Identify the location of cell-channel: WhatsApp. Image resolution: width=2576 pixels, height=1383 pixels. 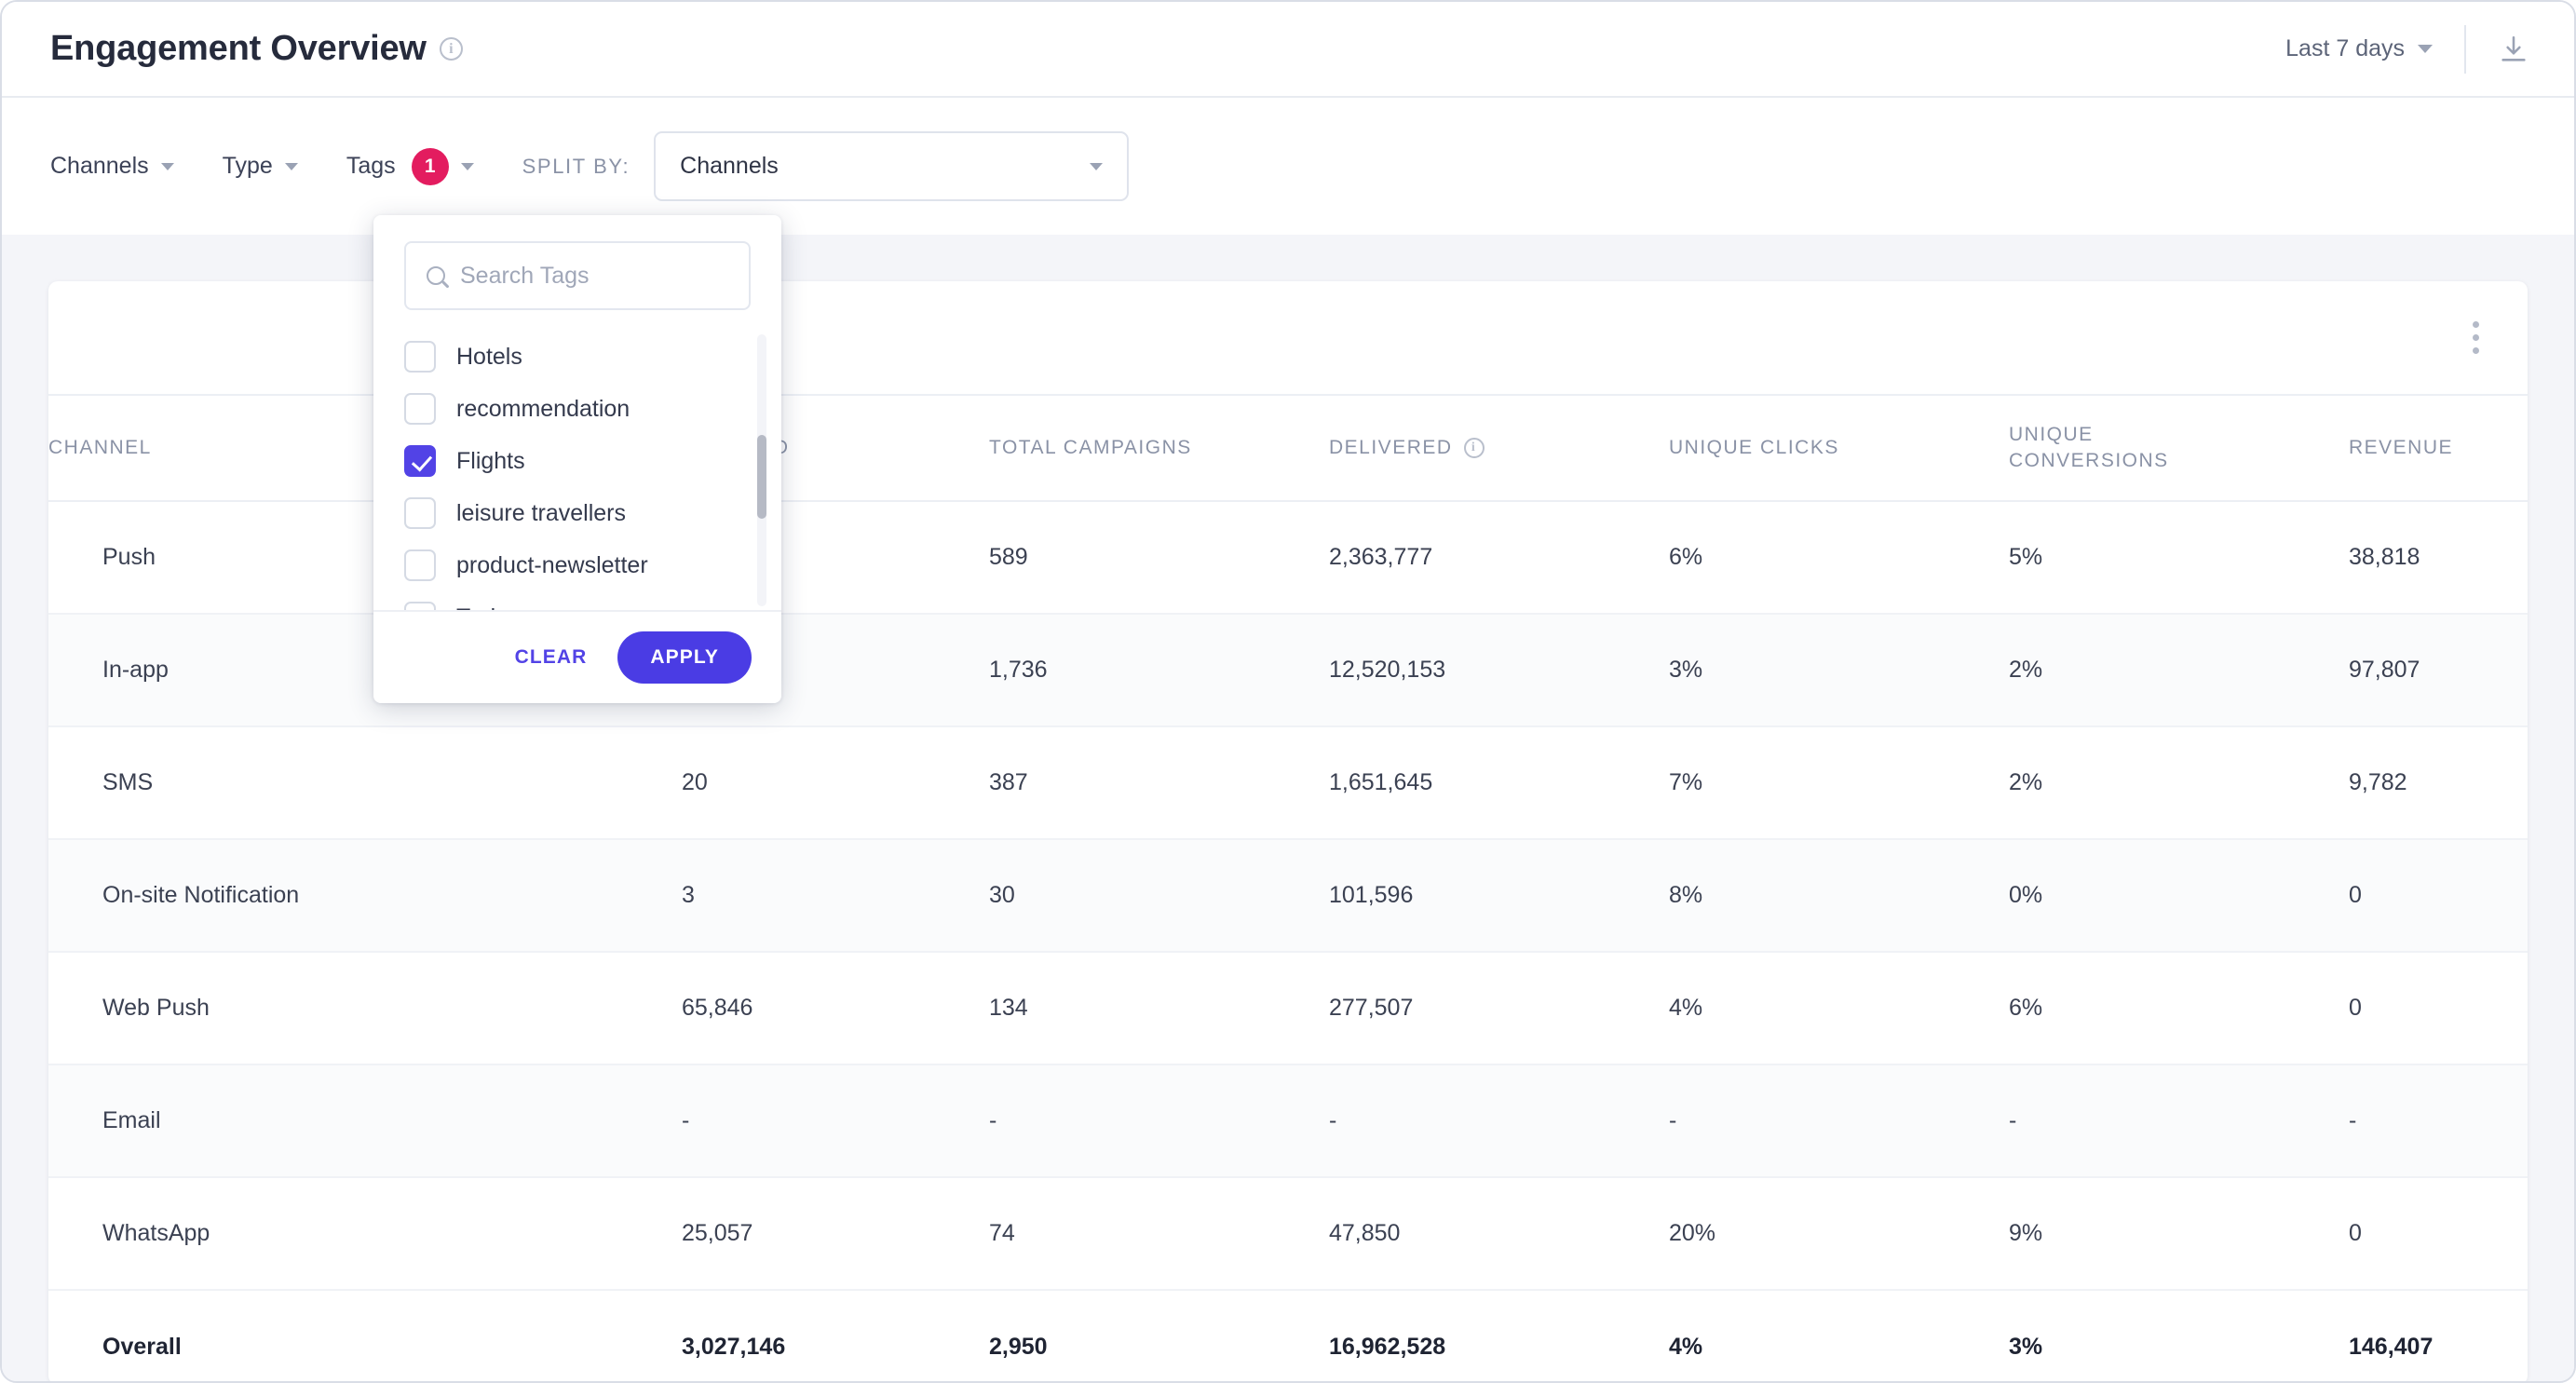
(365, 1234).